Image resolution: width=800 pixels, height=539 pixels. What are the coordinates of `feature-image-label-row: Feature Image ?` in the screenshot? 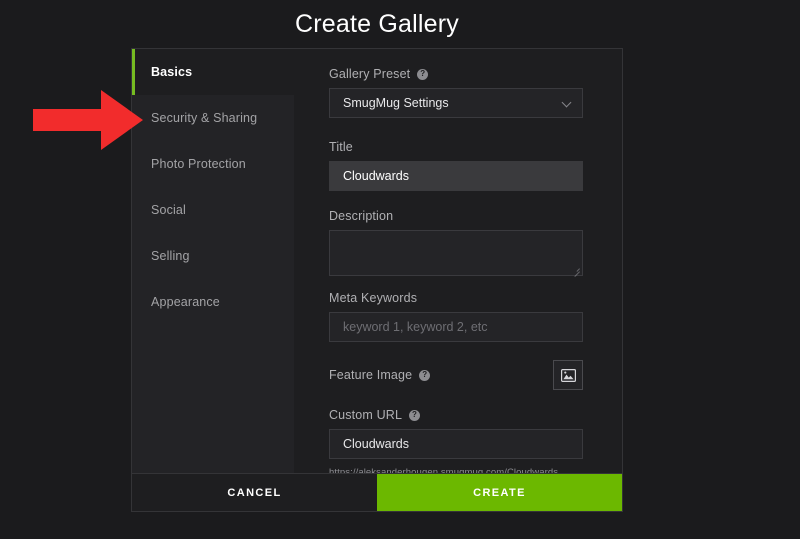 It's located at (380, 375).